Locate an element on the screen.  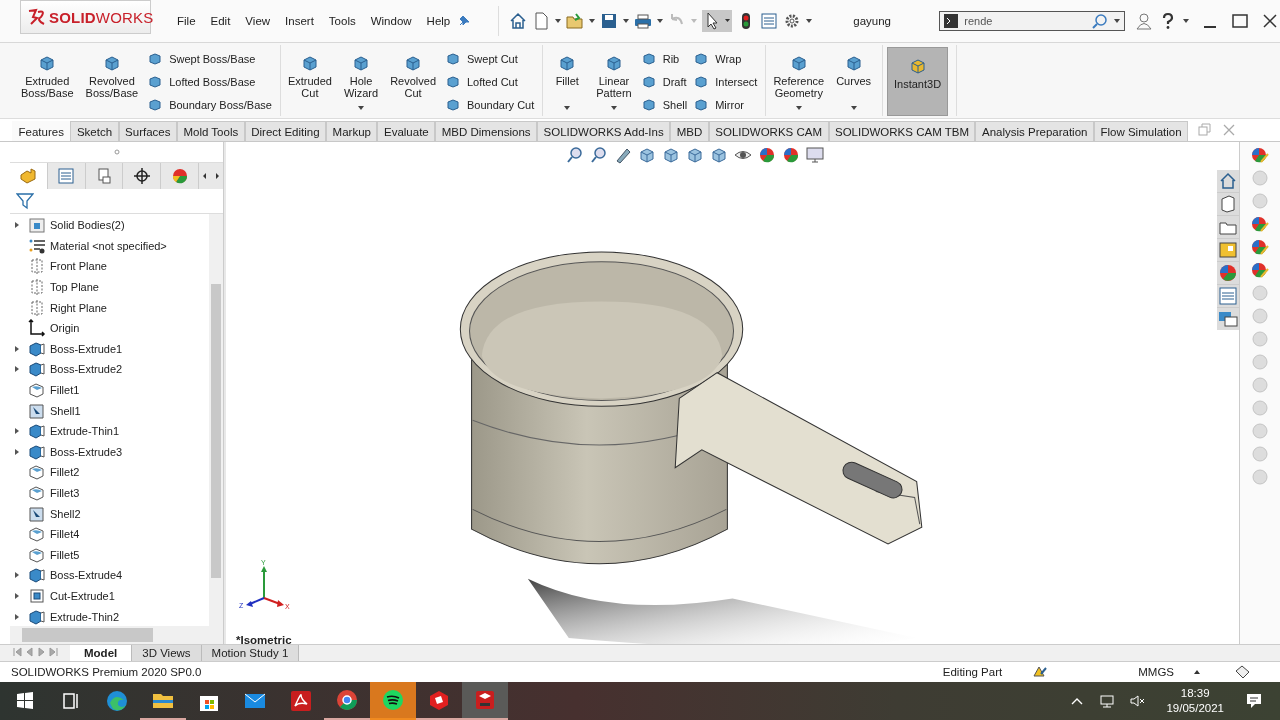
search-icon is located at coordinates (1100, 21).